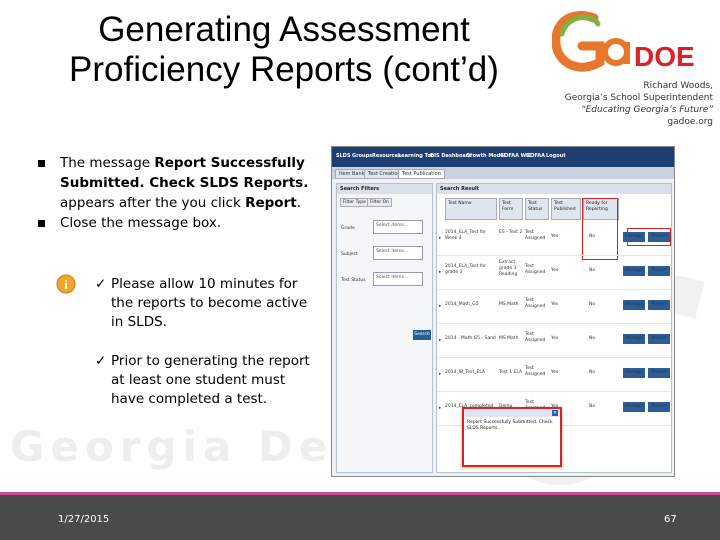 The width and height of the screenshot is (720, 540). What do you see at coordinates (284, 29) in the screenshot?
I see `title-line-1: Generating Assessment` at bounding box center [284, 29].